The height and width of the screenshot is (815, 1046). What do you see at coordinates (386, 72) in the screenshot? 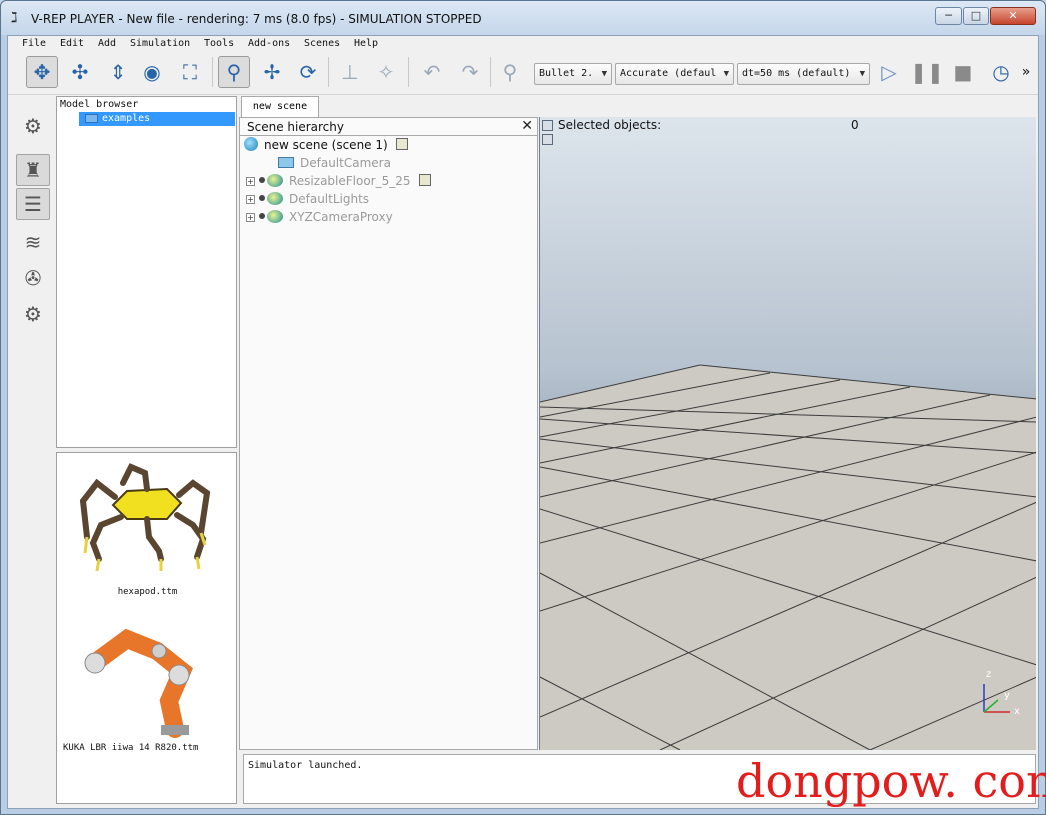
I see `transfer-dna-icon: ✧` at bounding box center [386, 72].